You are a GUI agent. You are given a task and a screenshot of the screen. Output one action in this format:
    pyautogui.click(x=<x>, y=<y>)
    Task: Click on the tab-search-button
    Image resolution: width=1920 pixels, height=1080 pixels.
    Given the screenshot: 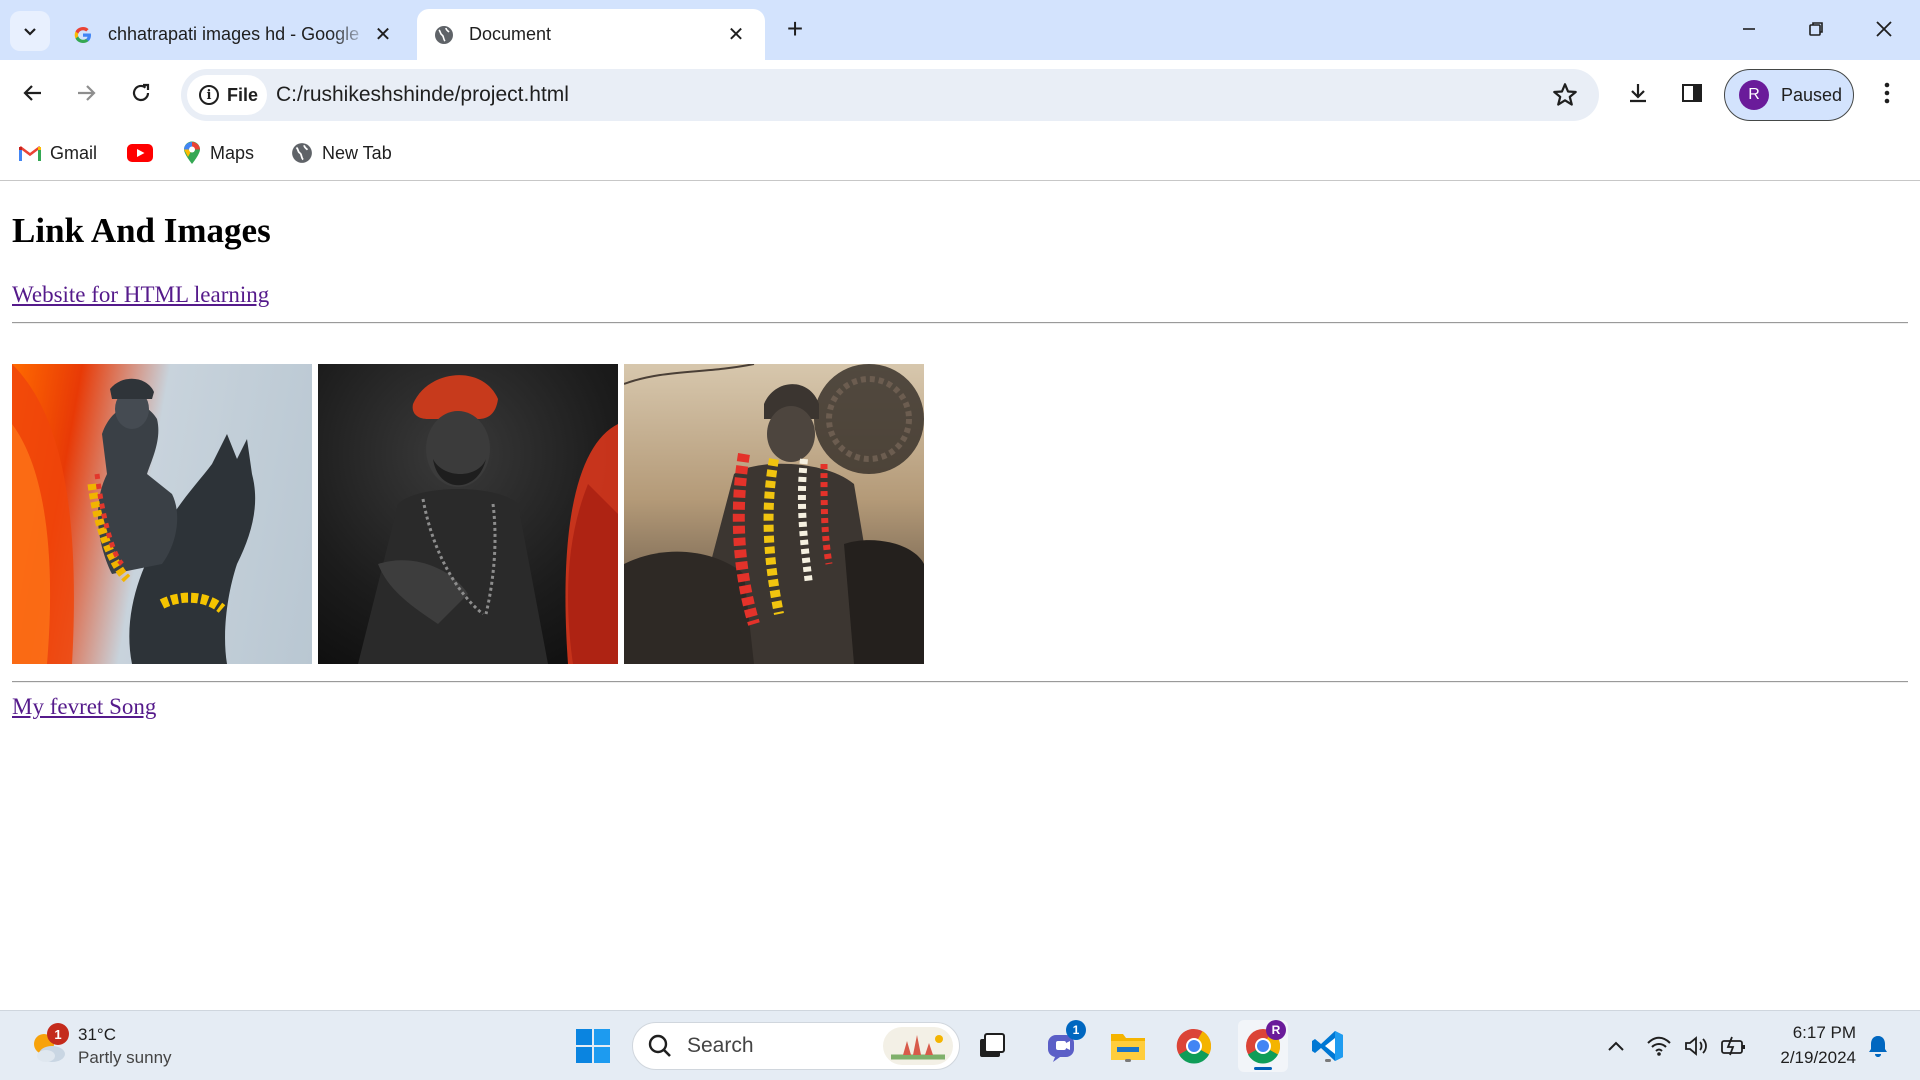 What is the action you would take?
    pyautogui.click(x=30, y=31)
    